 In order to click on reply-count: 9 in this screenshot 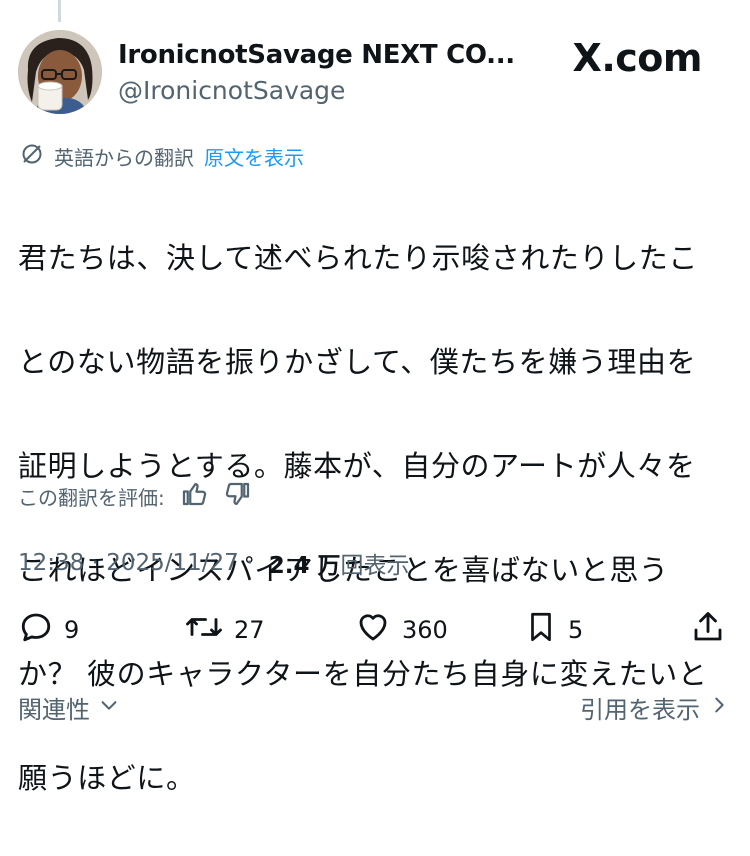, I will do `click(72, 630)`.